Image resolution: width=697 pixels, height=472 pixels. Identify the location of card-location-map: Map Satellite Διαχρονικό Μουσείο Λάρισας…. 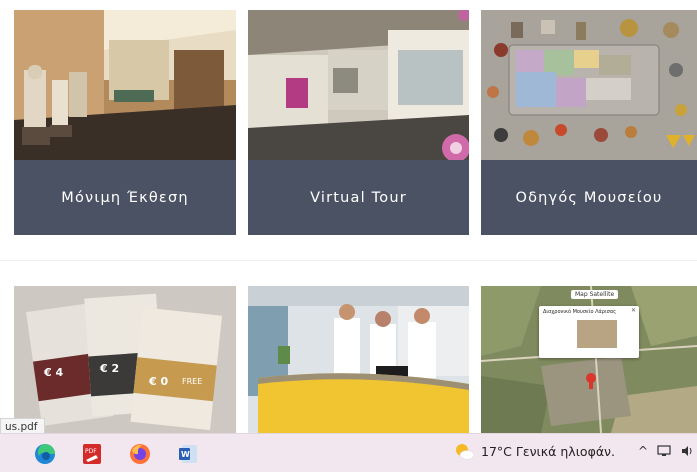
(589, 359).